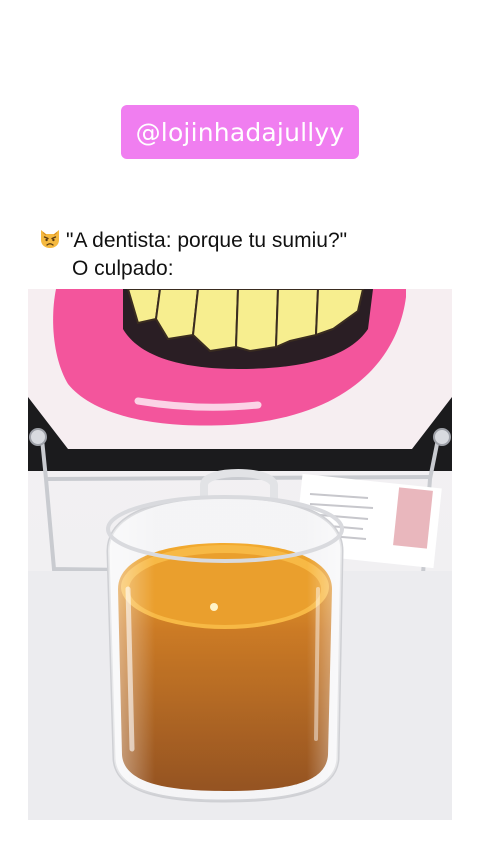 The width and height of the screenshot is (480, 854). I want to click on caption-line-1-text: "A dentista: porque tu sumiu?", so click(207, 240).